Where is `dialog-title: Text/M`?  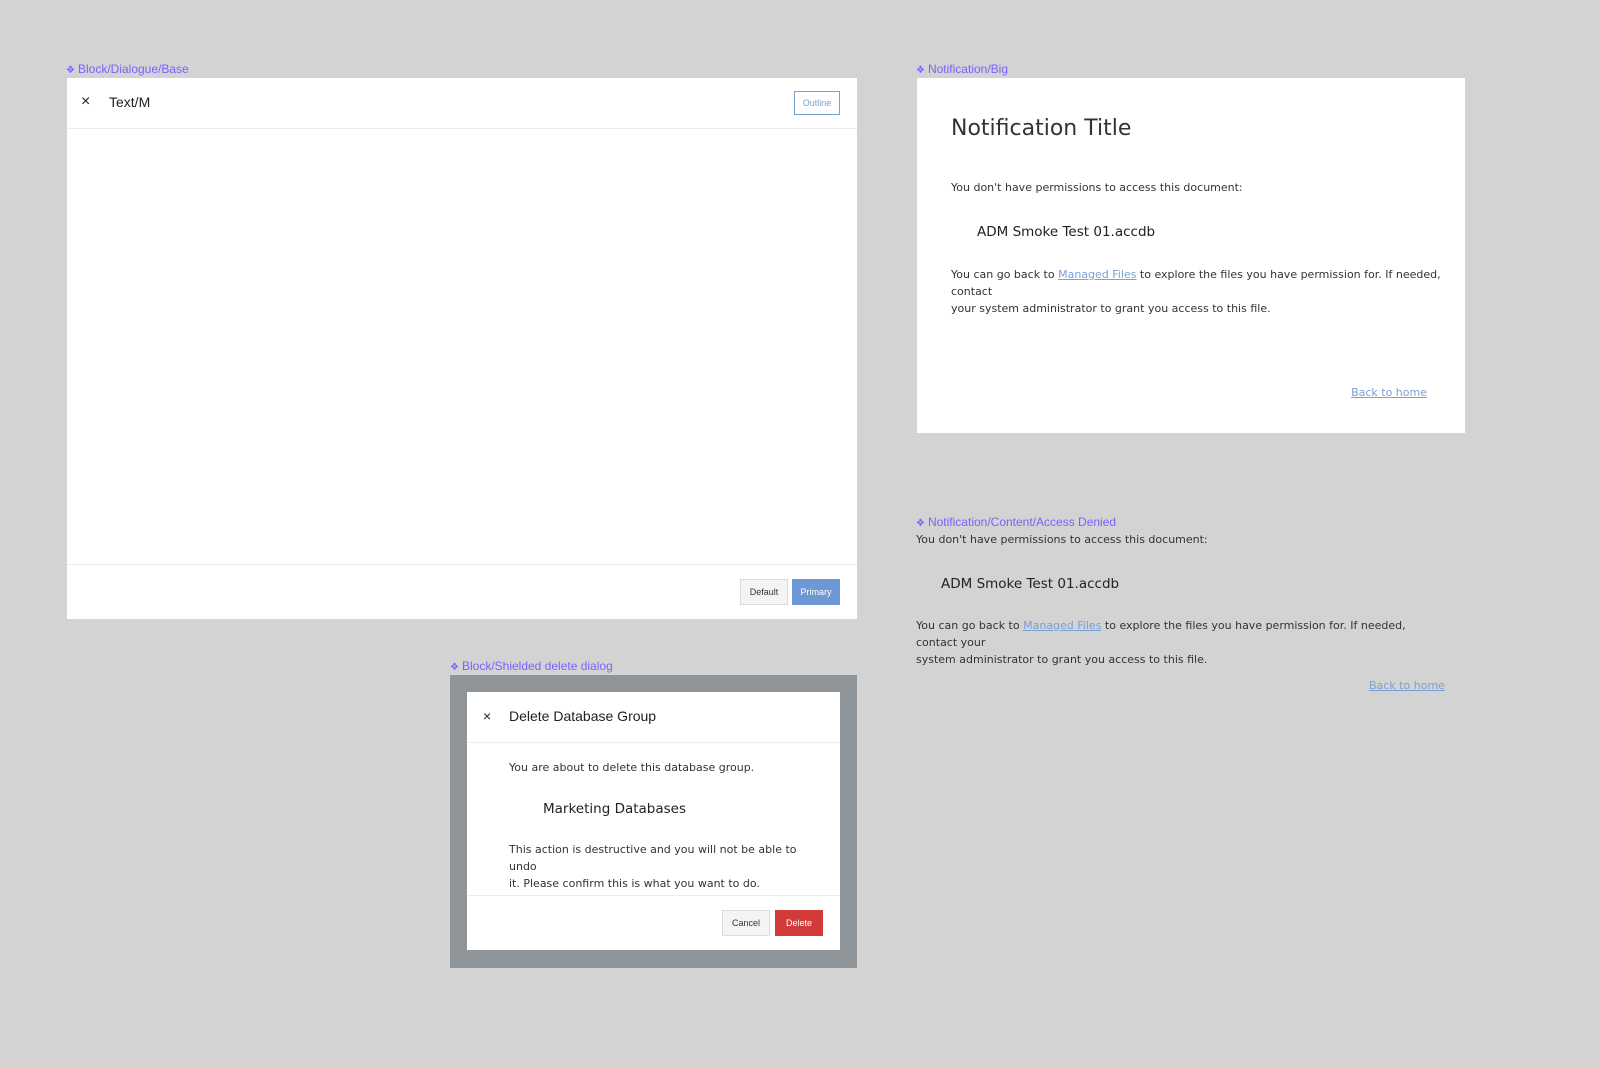
dialog-title: Text/M is located at coordinates (130, 102).